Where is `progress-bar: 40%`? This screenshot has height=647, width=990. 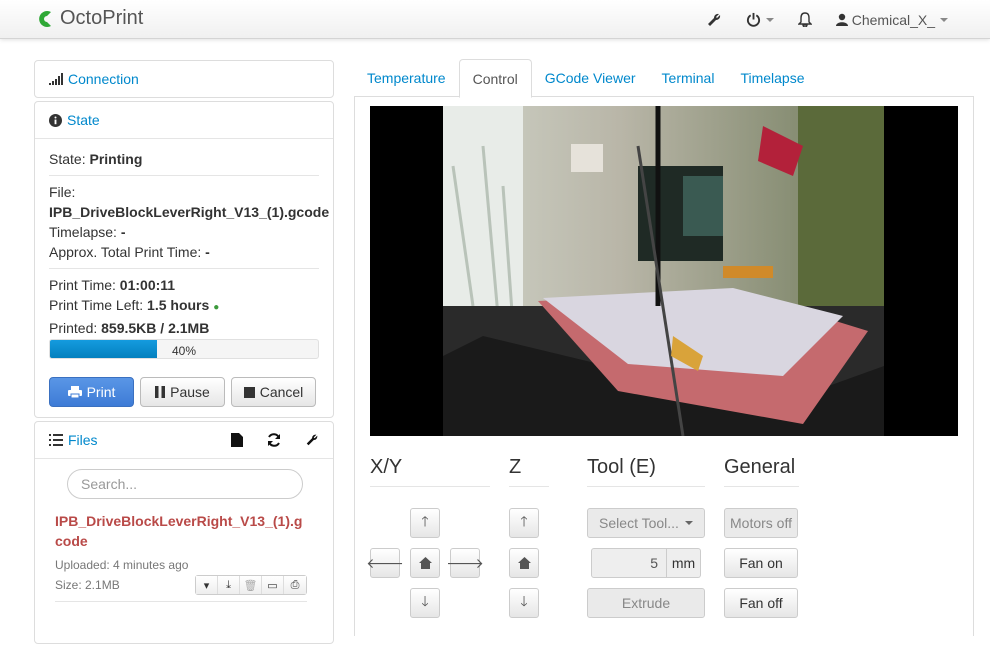
progress-bar: 40% is located at coordinates (184, 349).